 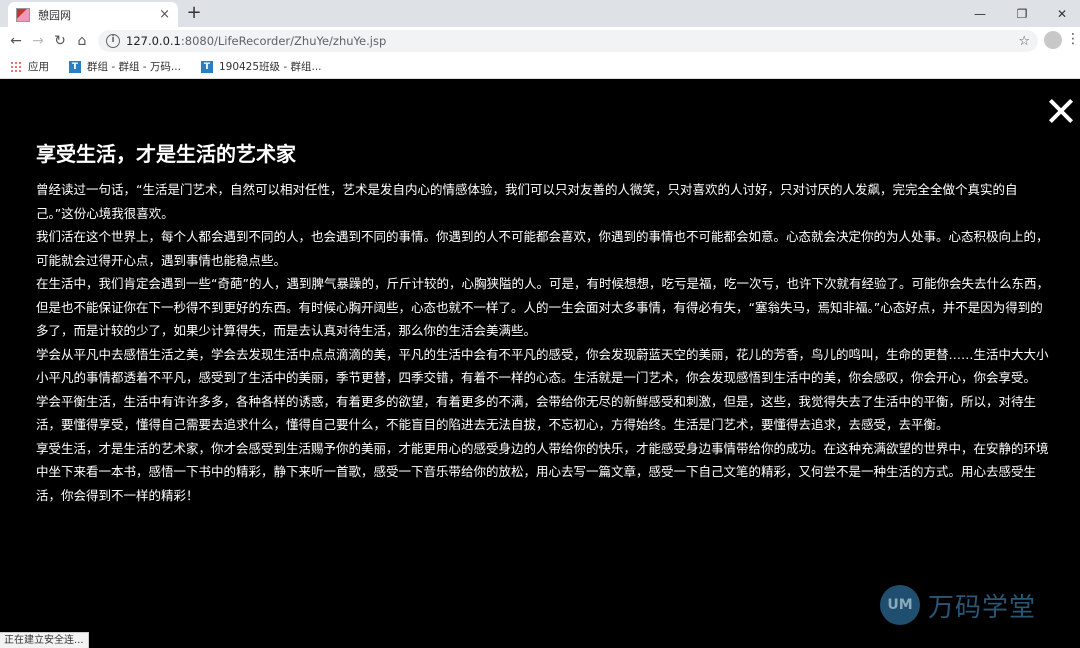 I want to click on watermark-text: 万码学堂, so click(x=982, y=607).